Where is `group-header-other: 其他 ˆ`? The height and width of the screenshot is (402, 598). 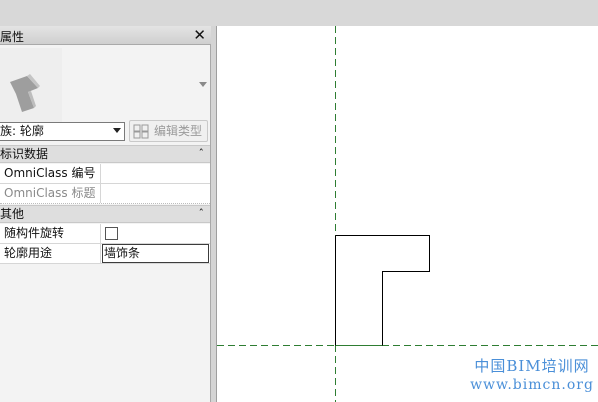
group-header-other: 其他 ˆ is located at coordinates (105, 214).